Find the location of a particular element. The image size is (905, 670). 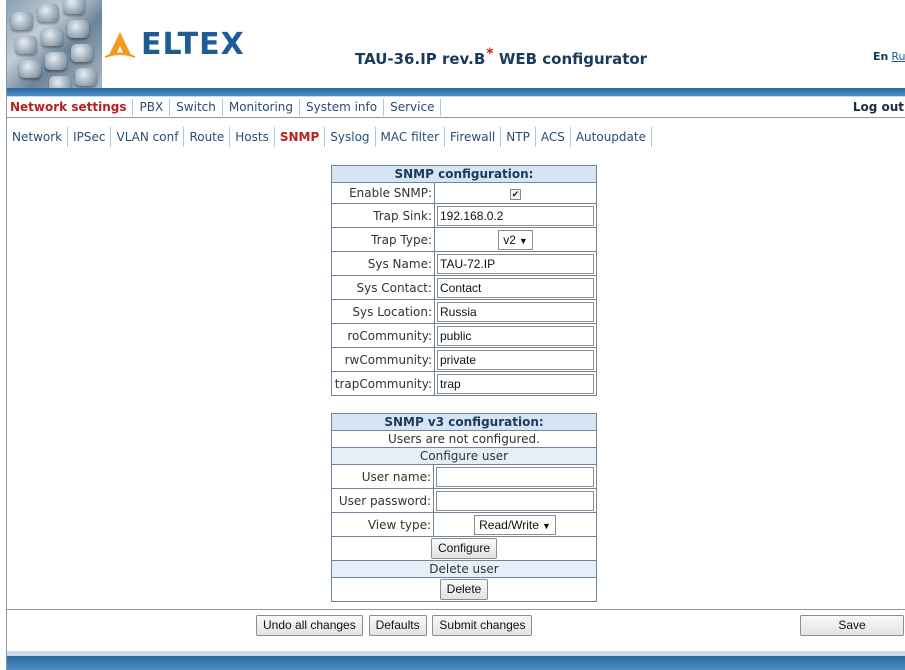

save-button: Save is located at coordinates (852, 625).